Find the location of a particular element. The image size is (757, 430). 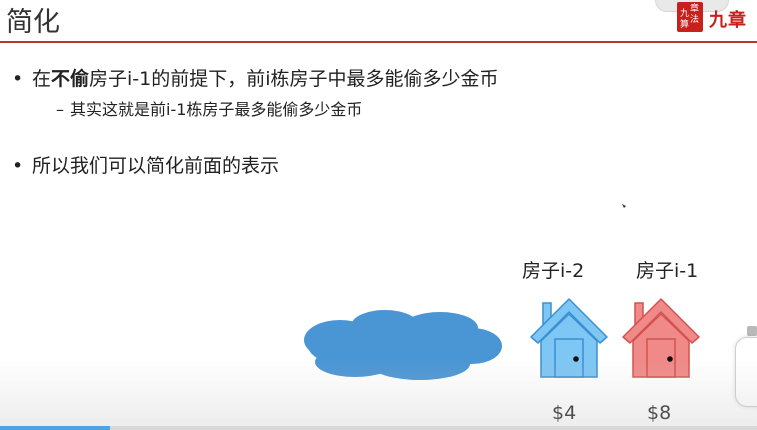

brand-name: 九章 is located at coordinates (728, 20).